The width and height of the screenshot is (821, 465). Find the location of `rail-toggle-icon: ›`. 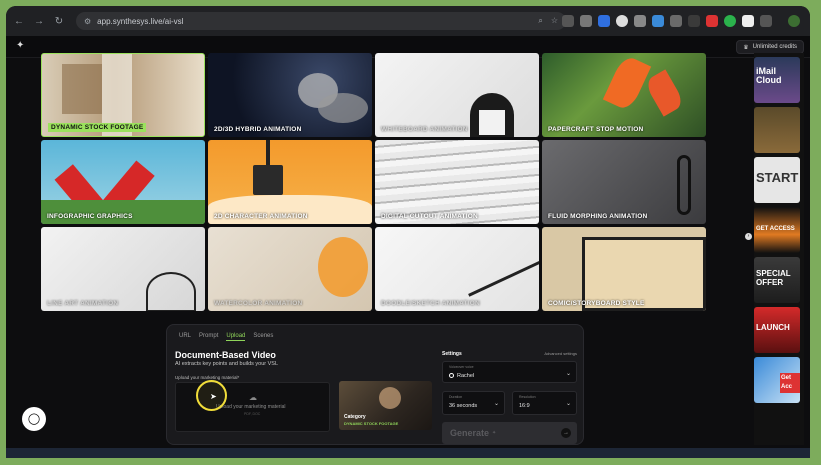

rail-toggle-icon: › is located at coordinates (748, 236).